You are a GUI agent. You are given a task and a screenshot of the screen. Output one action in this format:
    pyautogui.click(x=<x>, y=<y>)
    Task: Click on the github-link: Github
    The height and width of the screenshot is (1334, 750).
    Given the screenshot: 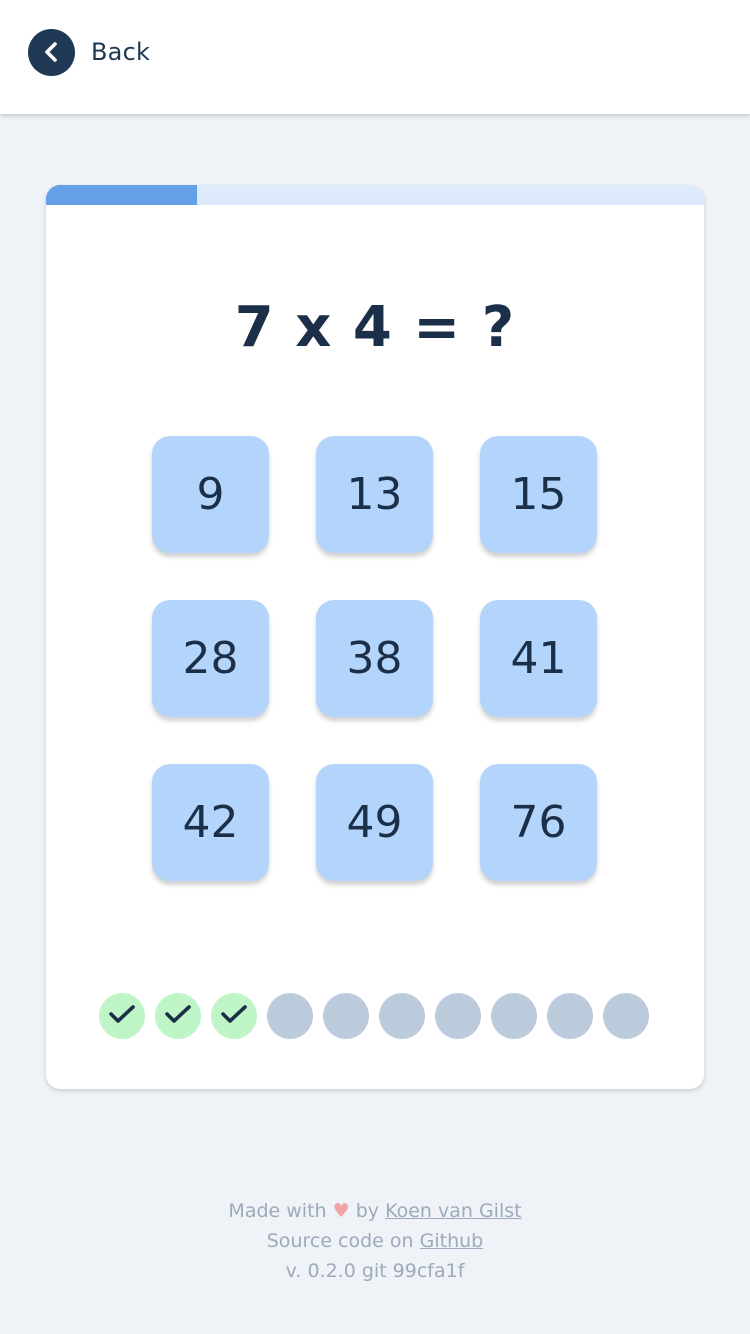 What is the action you would take?
    pyautogui.click(x=452, y=1241)
    